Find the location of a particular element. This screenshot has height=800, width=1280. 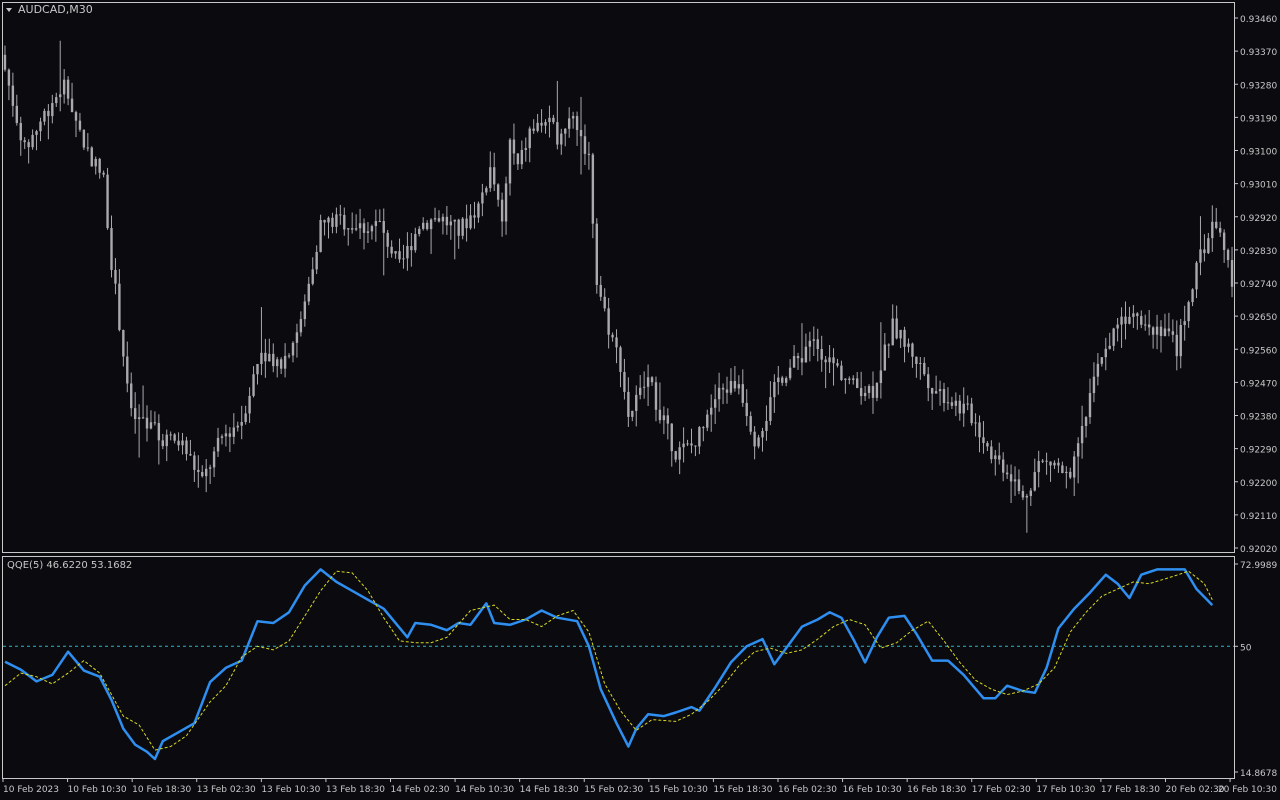

price-tick-label: 0.92470 is located at coordinates (1258, 384).